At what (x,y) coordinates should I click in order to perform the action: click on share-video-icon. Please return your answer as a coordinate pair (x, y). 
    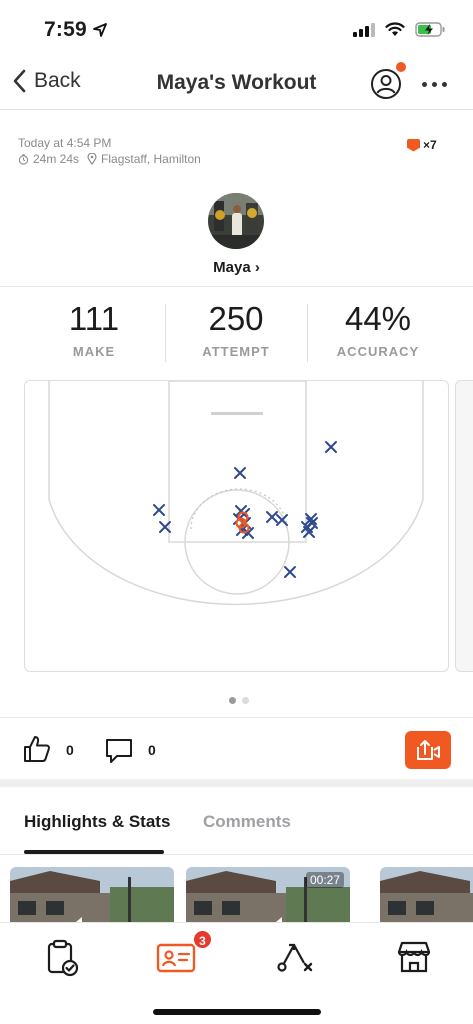
    Looking at the image, I should click on (428, 750).